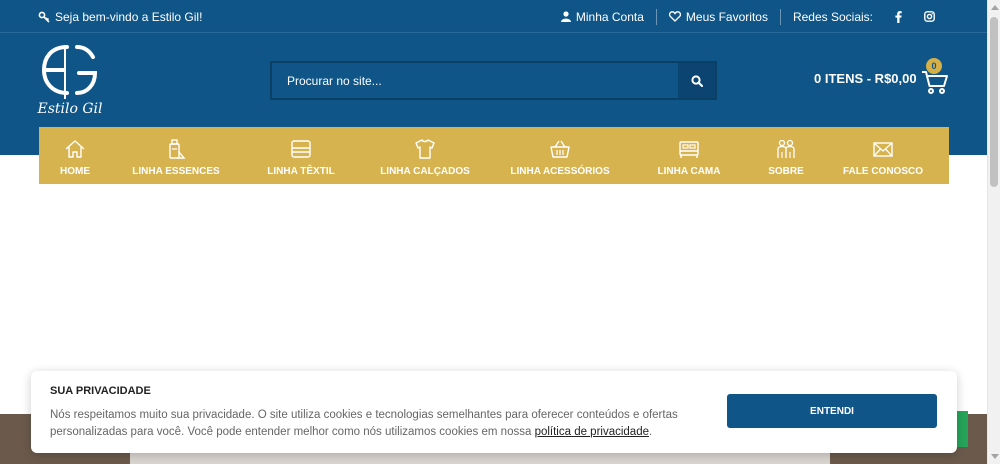  I want to click on privacy-policy-link: política de privacidade, so click(592, 432).